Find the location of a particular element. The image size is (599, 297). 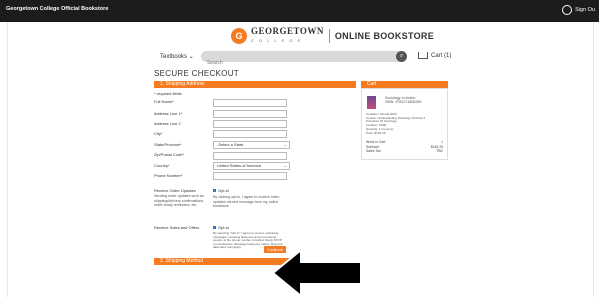

country-select: United States of America ⌄ is located at coordinates (251, 166).